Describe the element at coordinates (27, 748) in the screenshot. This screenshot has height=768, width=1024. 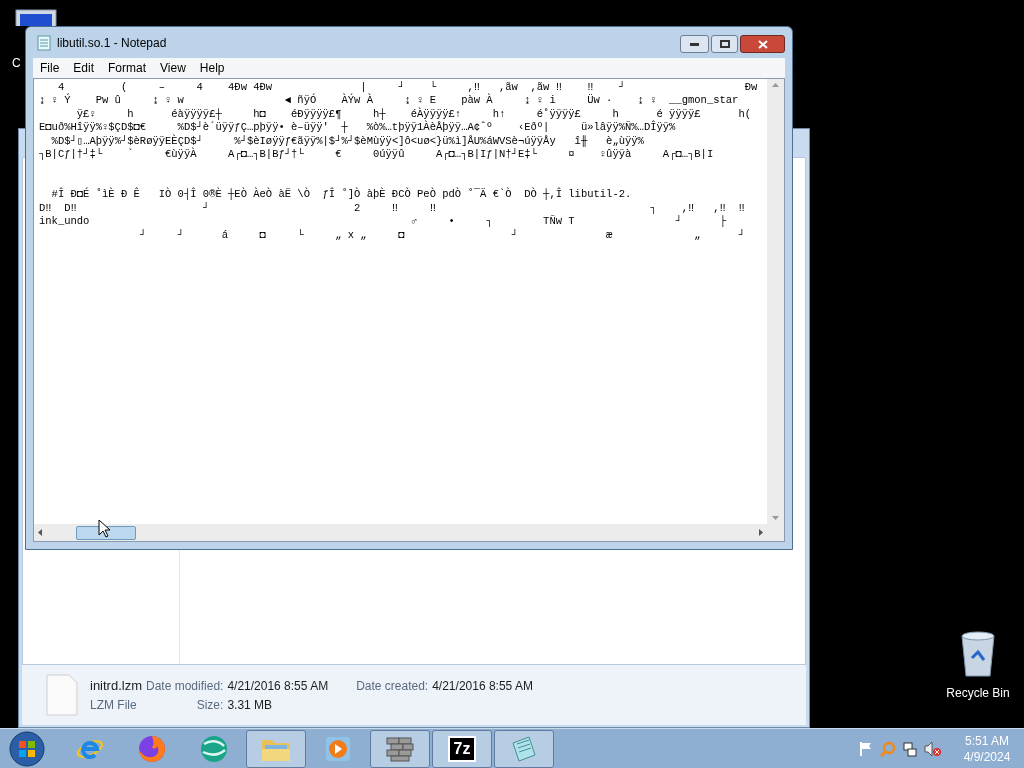
I see `windows-logo-icon` at that location.